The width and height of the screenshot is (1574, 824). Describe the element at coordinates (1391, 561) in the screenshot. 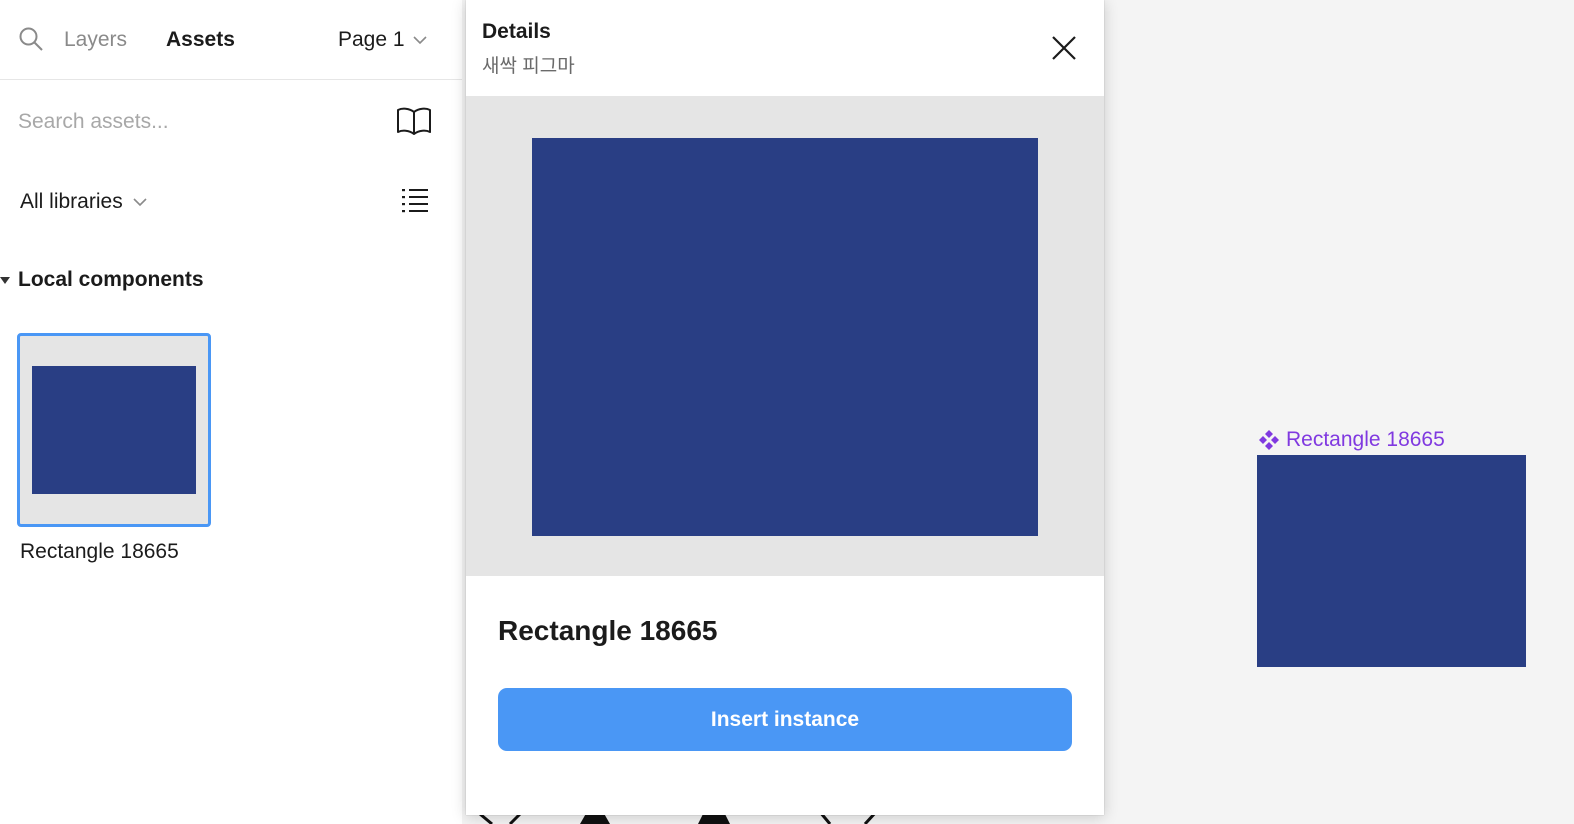

I see `canvas-component-rectangle` at that location.